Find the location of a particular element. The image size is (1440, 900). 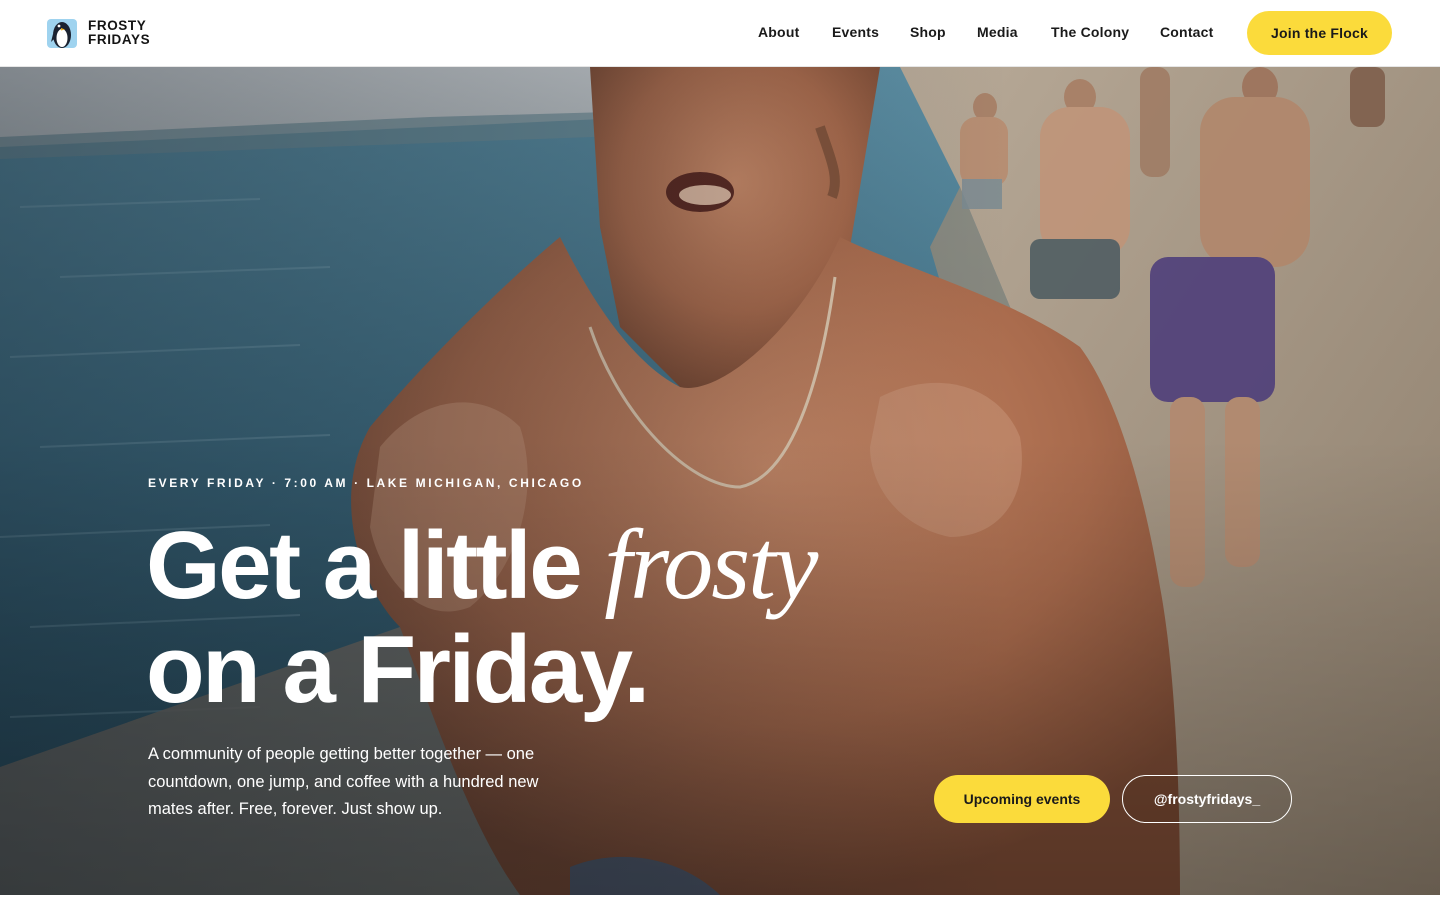

join-the-flock-button: Join the Flock is located at coordinates (1319, 33).